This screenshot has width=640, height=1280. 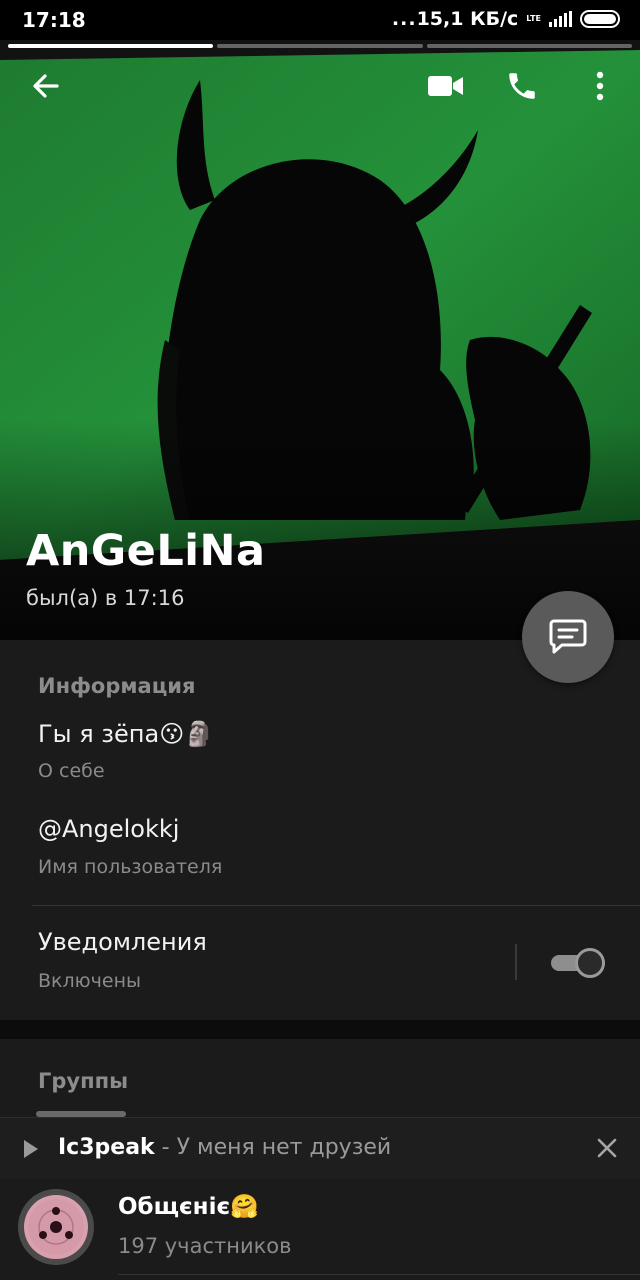 I want to click on close-player-button, so click(x=607, y=1150).